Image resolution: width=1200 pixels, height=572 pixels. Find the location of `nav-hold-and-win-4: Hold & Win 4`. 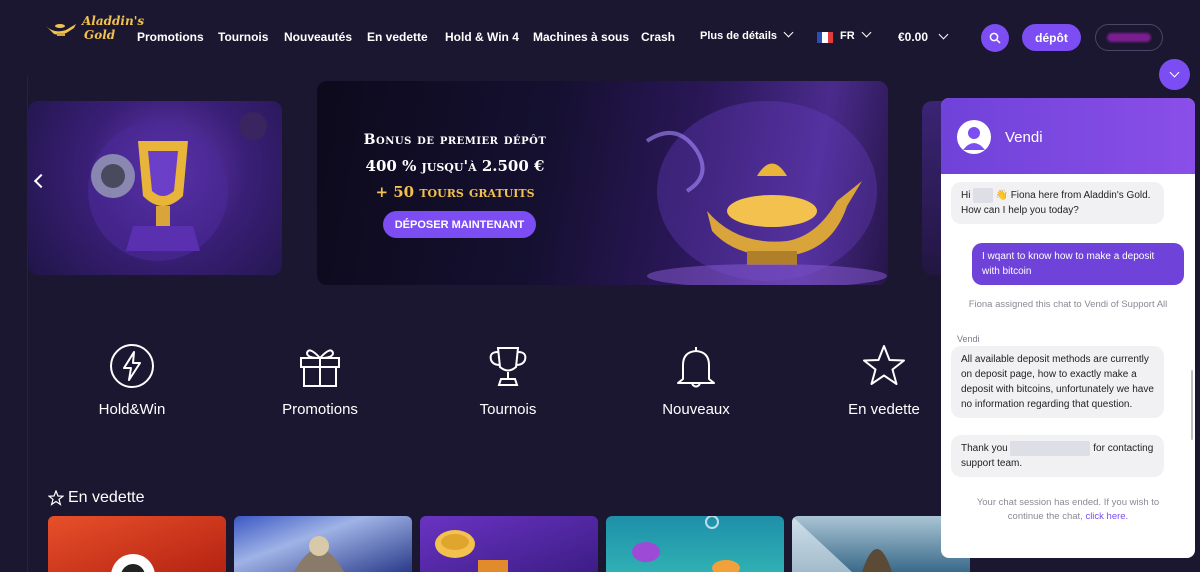

nav-hold-and-win-4: Hold & Win 4 is located at coordinates (482, 37).